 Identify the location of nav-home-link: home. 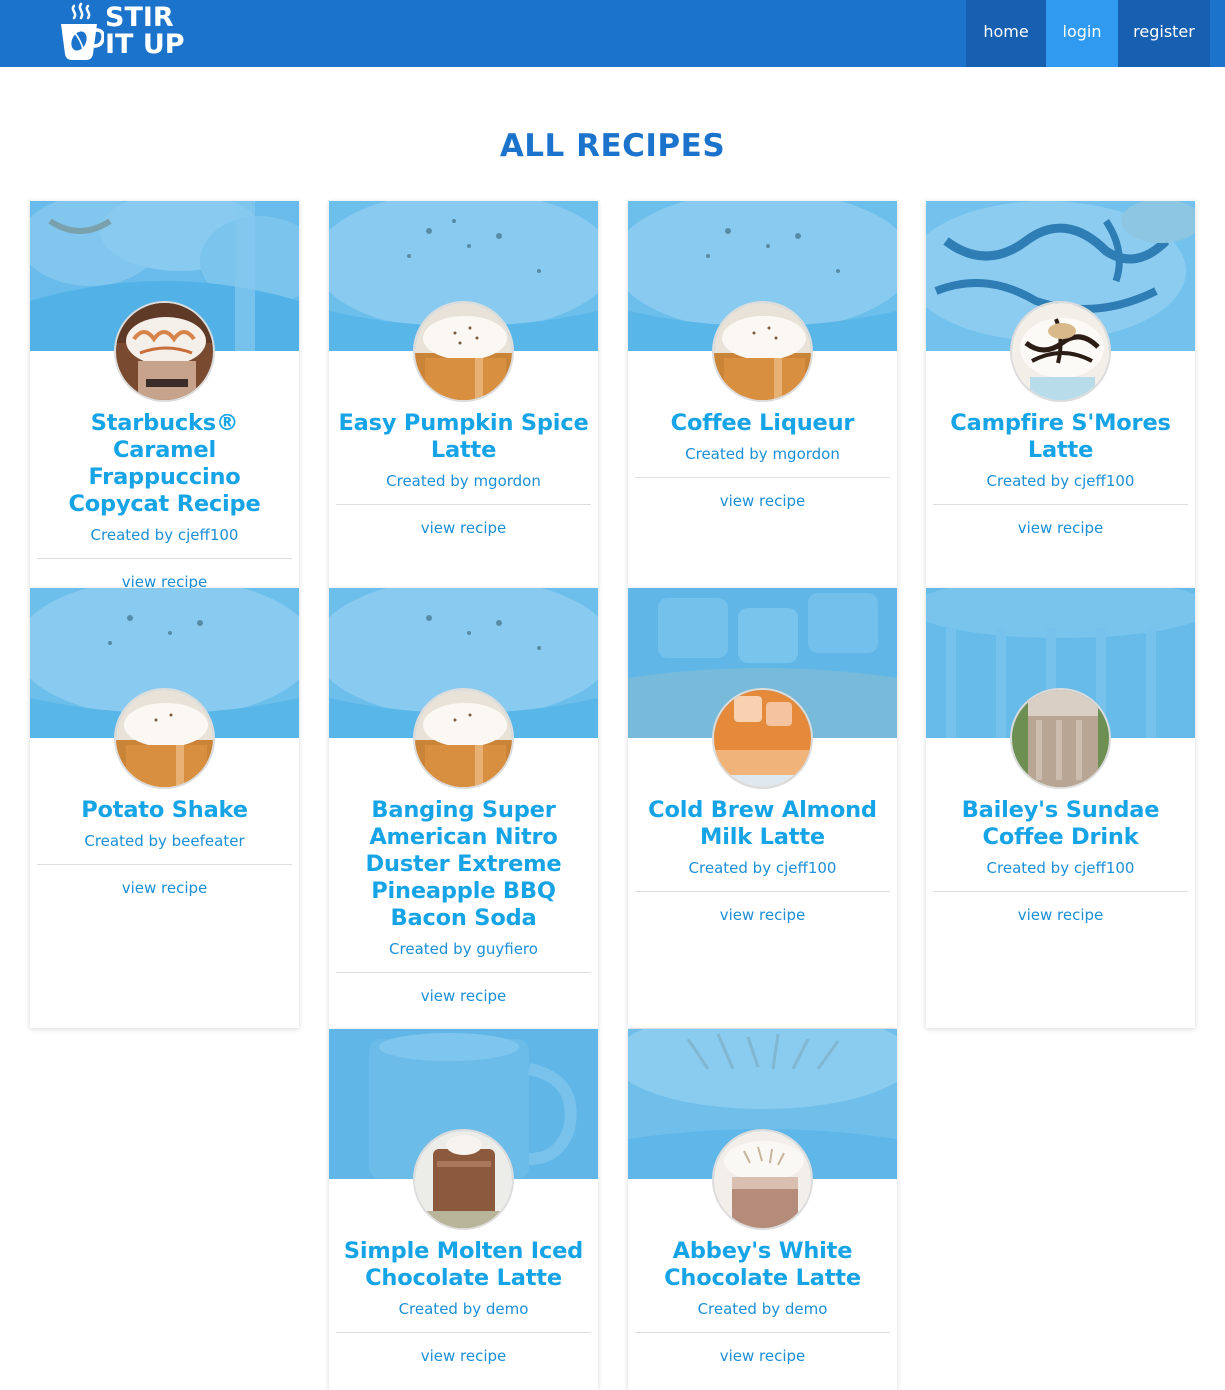
(1006, 33).